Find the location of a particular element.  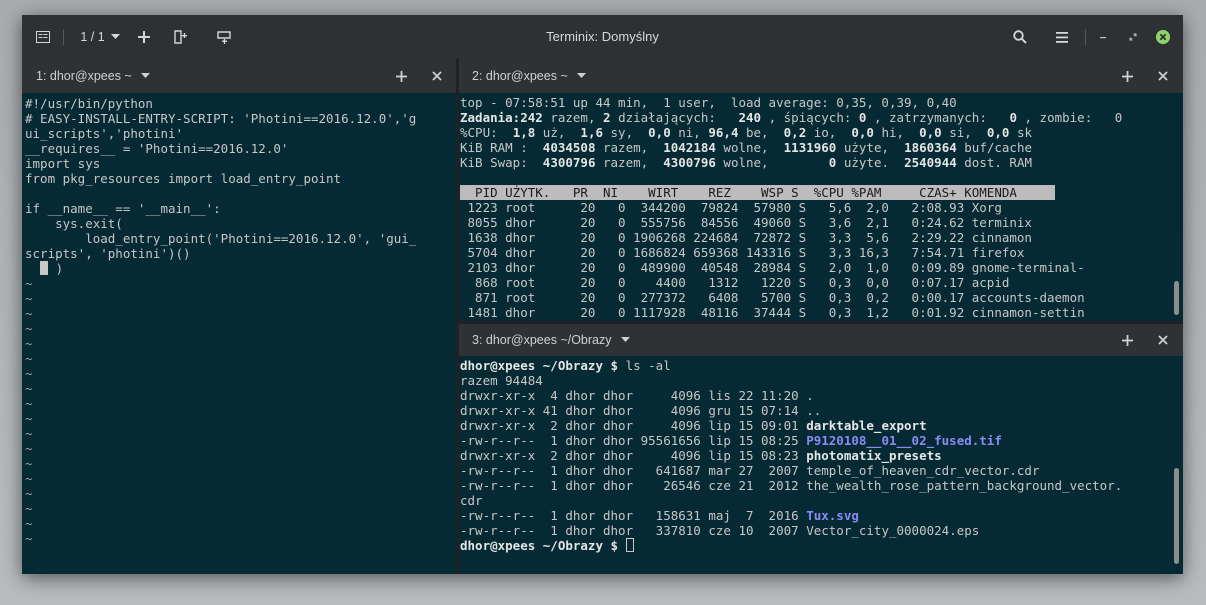

pane-1-close-button is located at coordinates (437, 76).